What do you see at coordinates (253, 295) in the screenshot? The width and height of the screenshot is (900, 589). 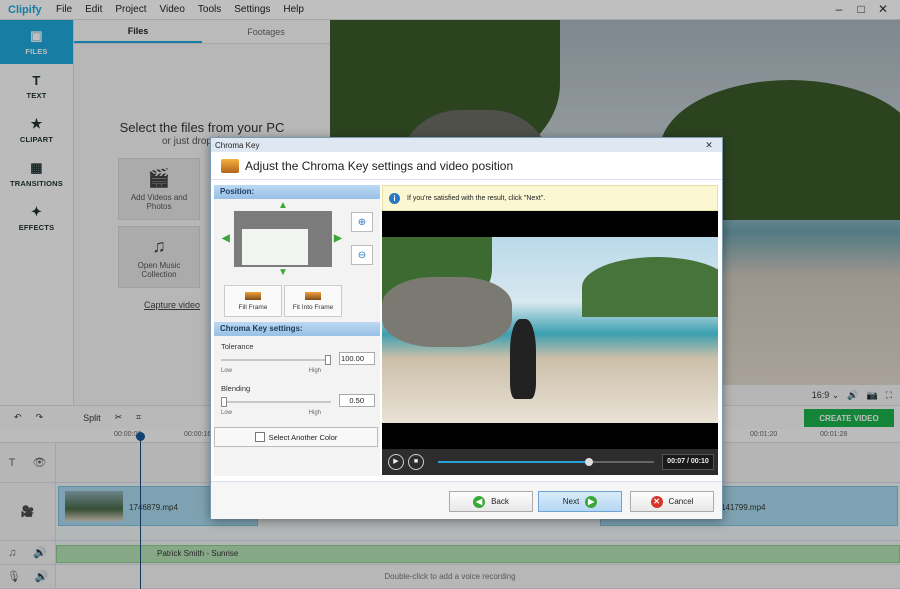 I see `fill-frame-icon` at bounding box center [253, 295].